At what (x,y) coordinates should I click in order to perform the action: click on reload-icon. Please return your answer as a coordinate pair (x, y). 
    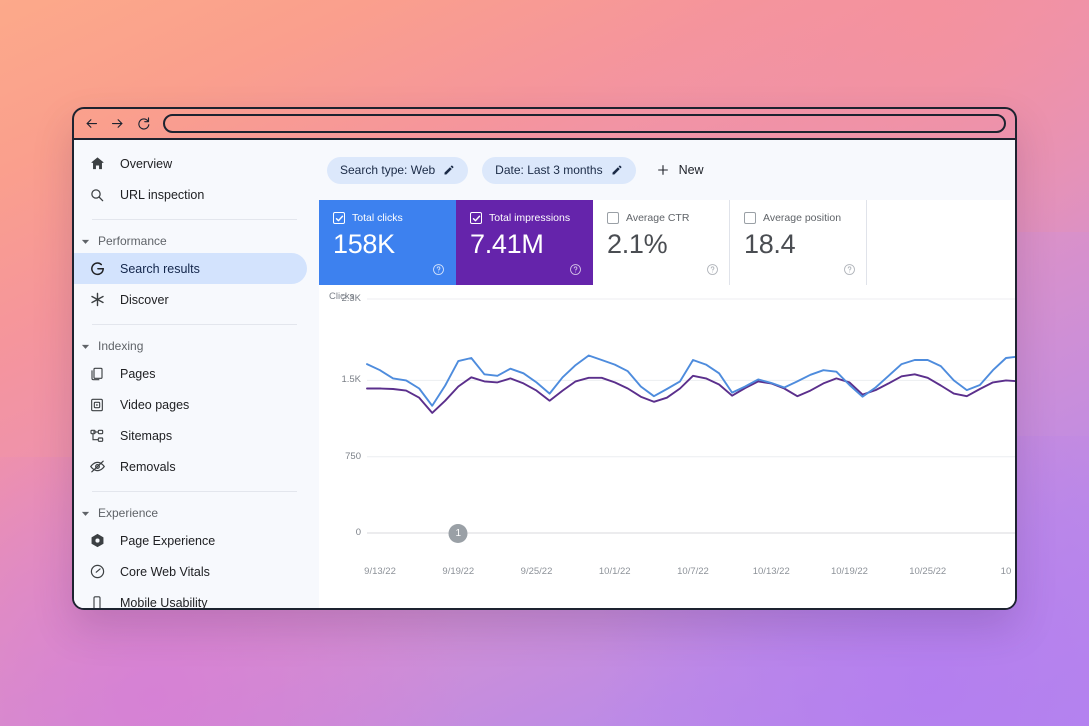
    Looking at the image, I should click on (143, 123).